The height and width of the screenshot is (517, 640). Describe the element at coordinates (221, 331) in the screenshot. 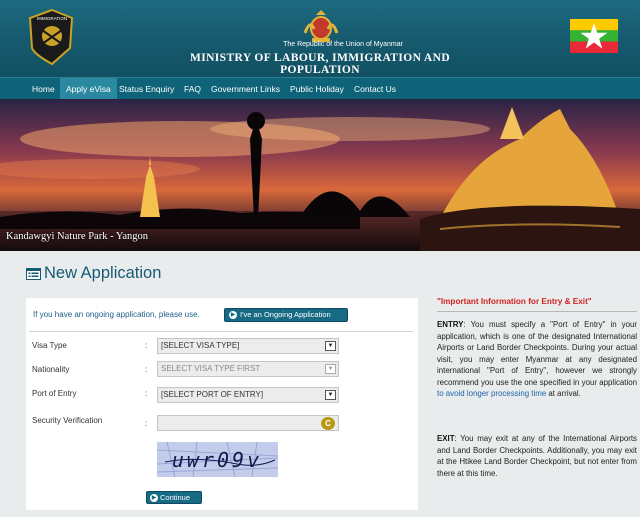

I see `divider` at that location.